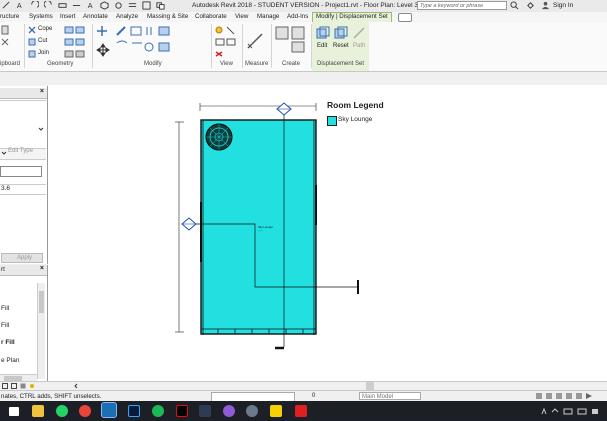 Image resolution: width=607 pixels, height=421 pixels. Describe the element at coordinates (205, 411) in the screenshot. I see `app-icon` at that location.